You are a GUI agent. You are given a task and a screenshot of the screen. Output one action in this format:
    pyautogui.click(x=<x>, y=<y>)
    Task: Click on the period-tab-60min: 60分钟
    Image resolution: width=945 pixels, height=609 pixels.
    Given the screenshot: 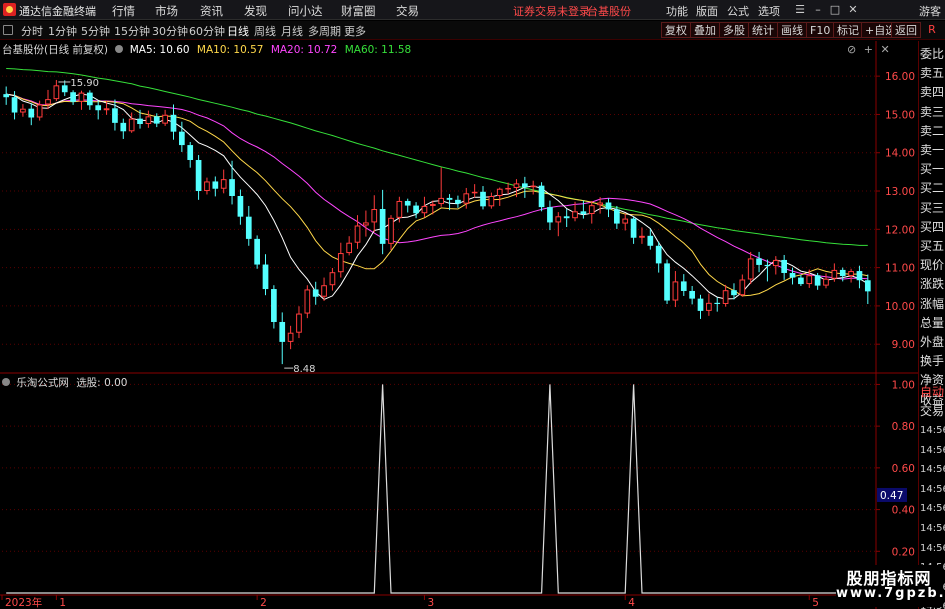 What is the action you would take?
    pyautogui.click(x=207, y=31)
    